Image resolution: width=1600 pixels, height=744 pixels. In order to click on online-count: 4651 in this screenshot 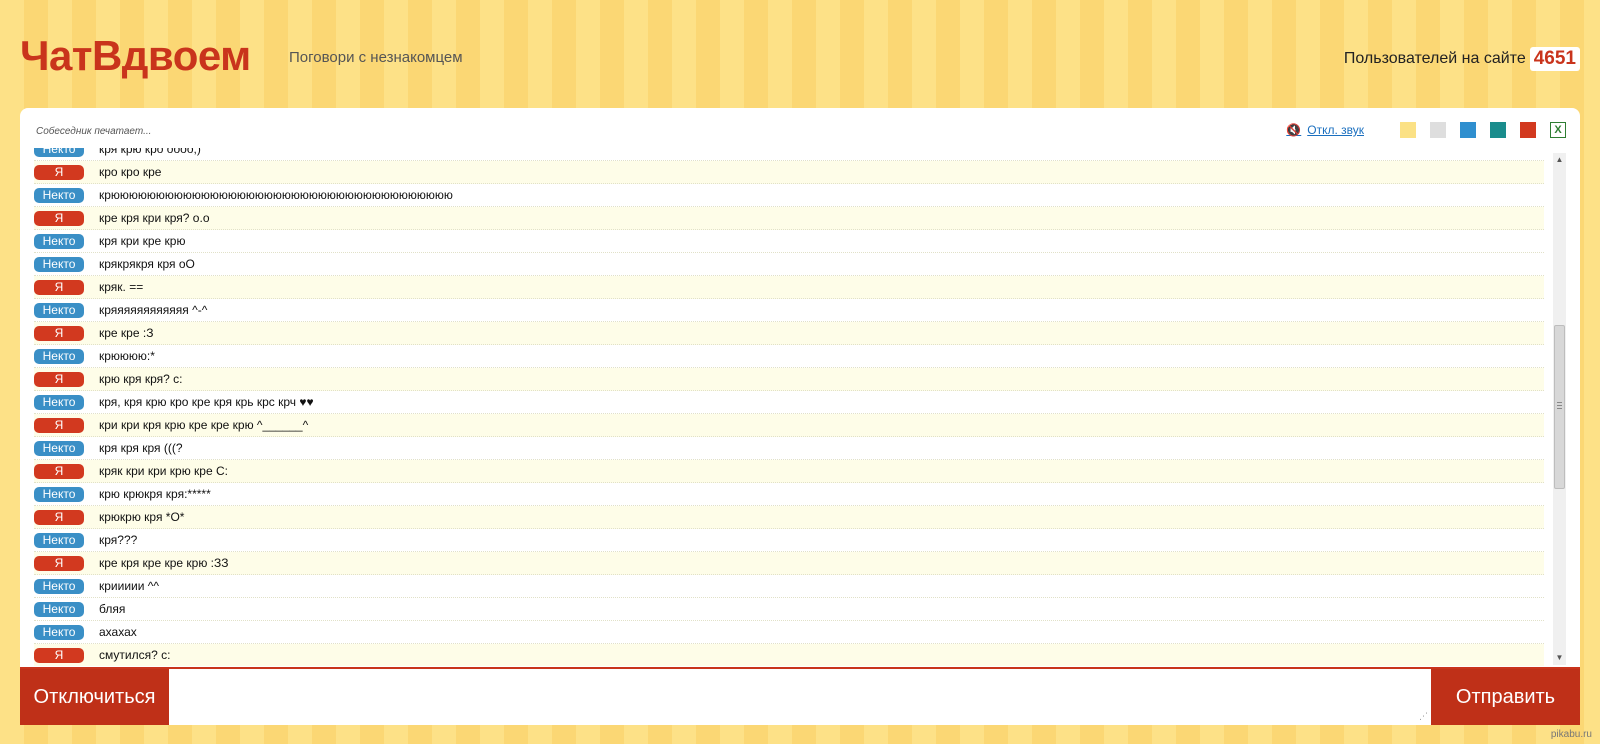, I will do `click(1554, 59)`.